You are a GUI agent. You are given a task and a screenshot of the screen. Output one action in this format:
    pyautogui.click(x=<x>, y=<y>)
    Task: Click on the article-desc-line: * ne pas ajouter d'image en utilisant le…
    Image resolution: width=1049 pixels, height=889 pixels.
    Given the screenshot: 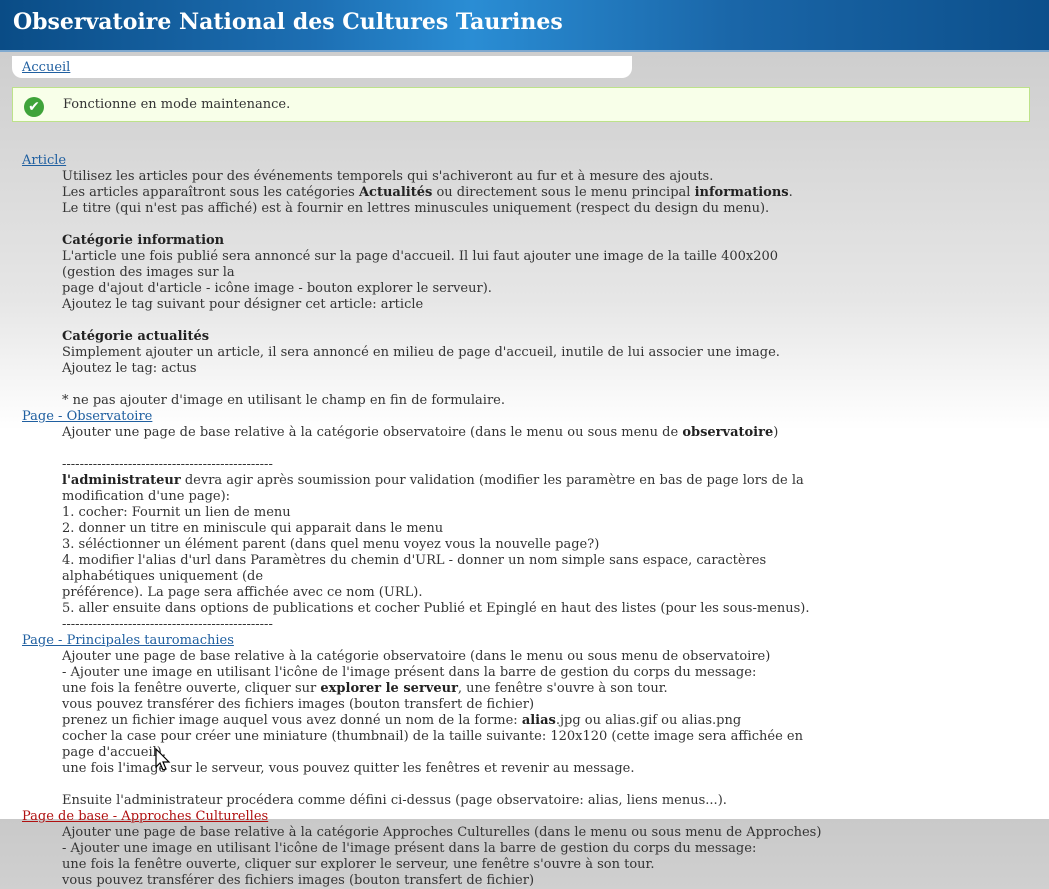 What is the action you would take?
    pyautogui.click(x=283, y=400)
    